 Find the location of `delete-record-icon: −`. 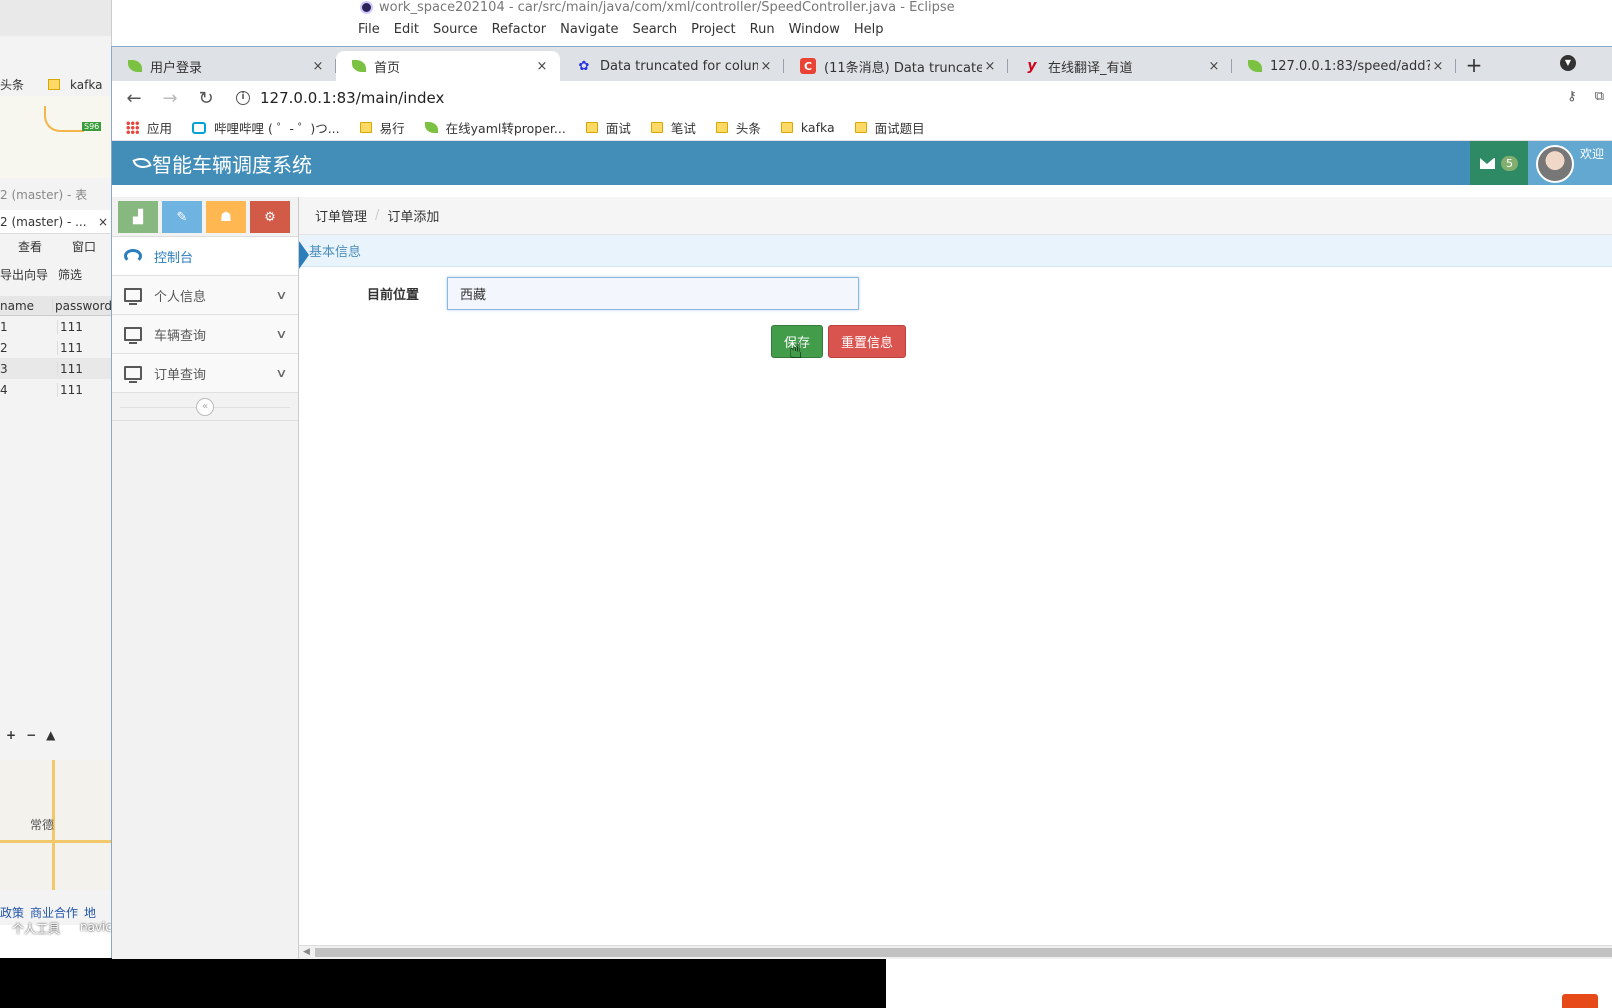

delete-record-icon: − is located at coordinates (31, 735).